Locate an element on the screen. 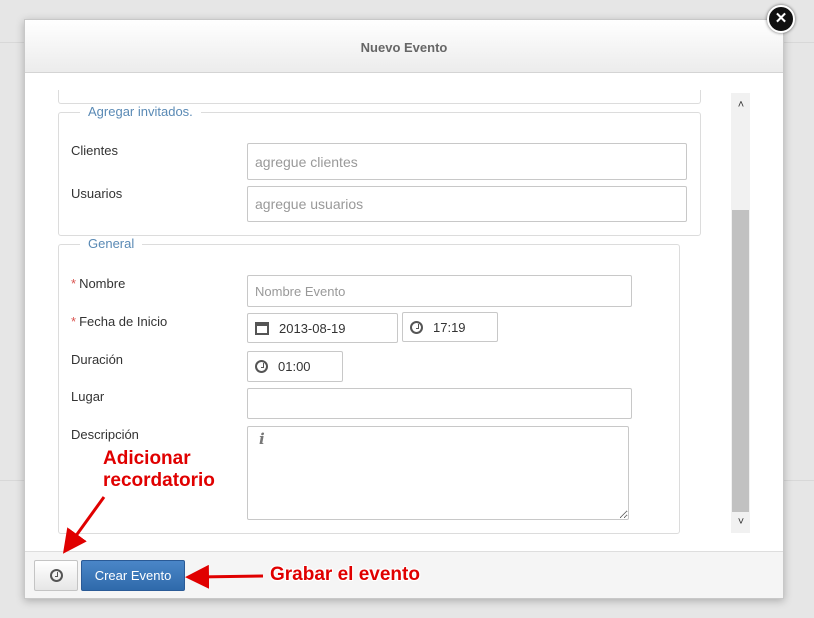  save-arrow is located at coordinates (224, 576).